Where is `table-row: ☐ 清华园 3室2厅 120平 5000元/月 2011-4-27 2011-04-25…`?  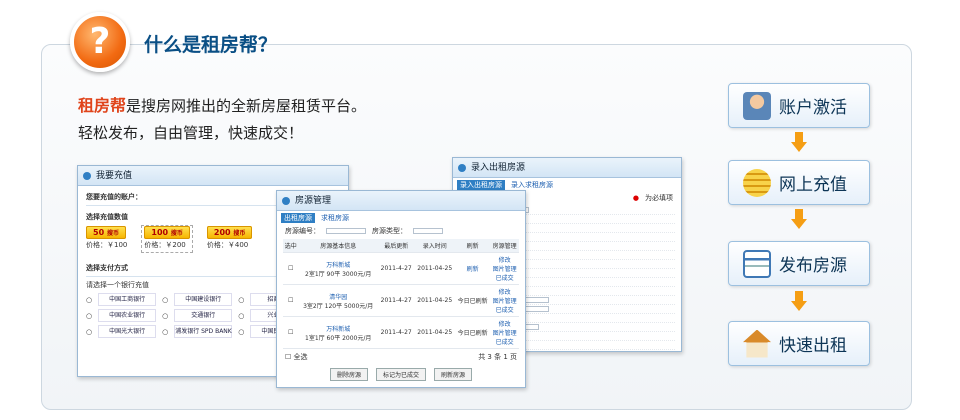 table-row: ☐ 清华园 3室2厅 120平 5000元/月 2011-4-27 2011-04-25… is located at coordinates (401, 300).